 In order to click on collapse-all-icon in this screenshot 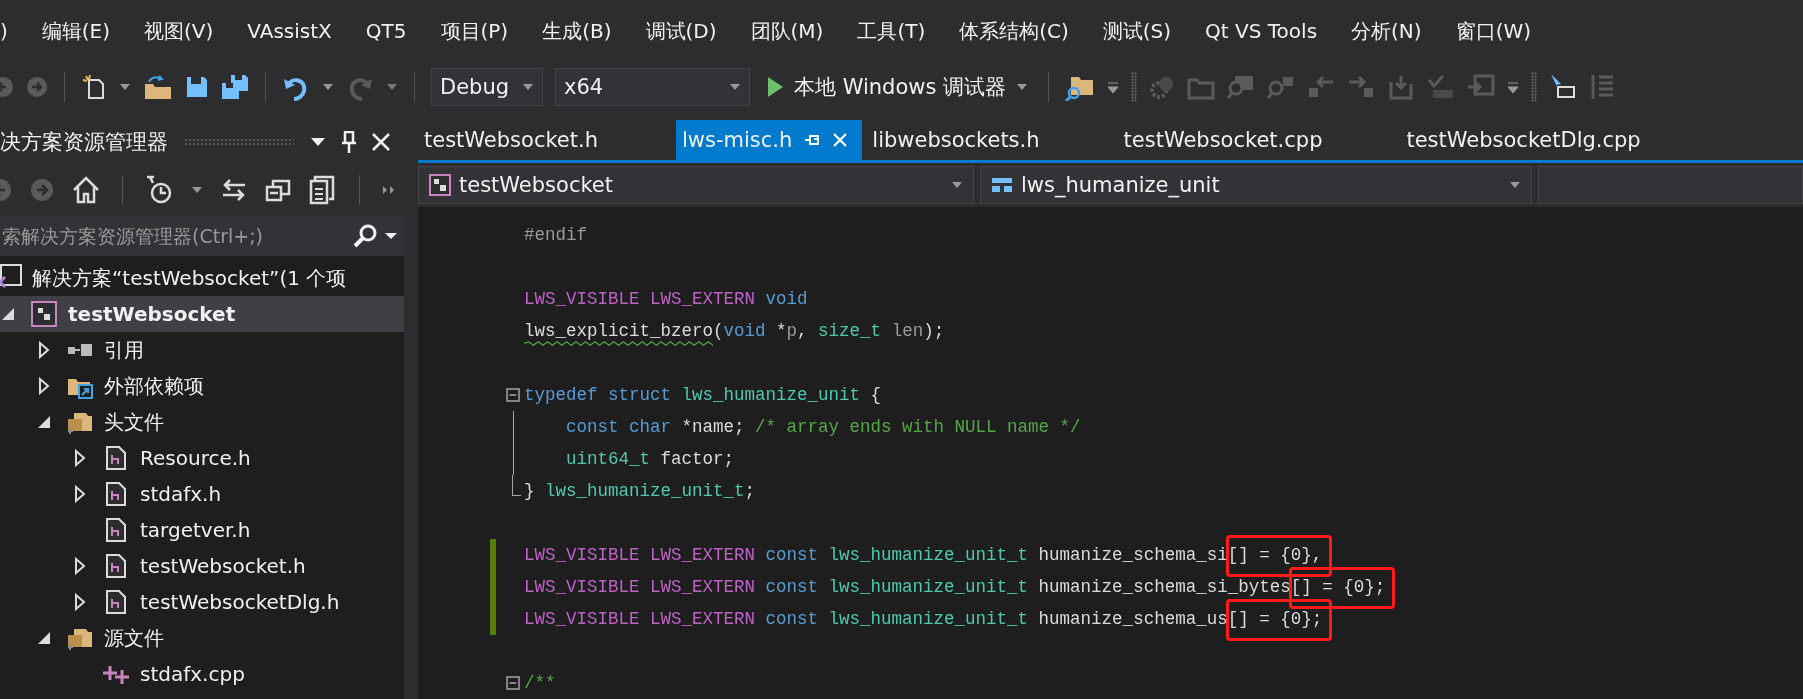, I will do `click(278, 190)`.